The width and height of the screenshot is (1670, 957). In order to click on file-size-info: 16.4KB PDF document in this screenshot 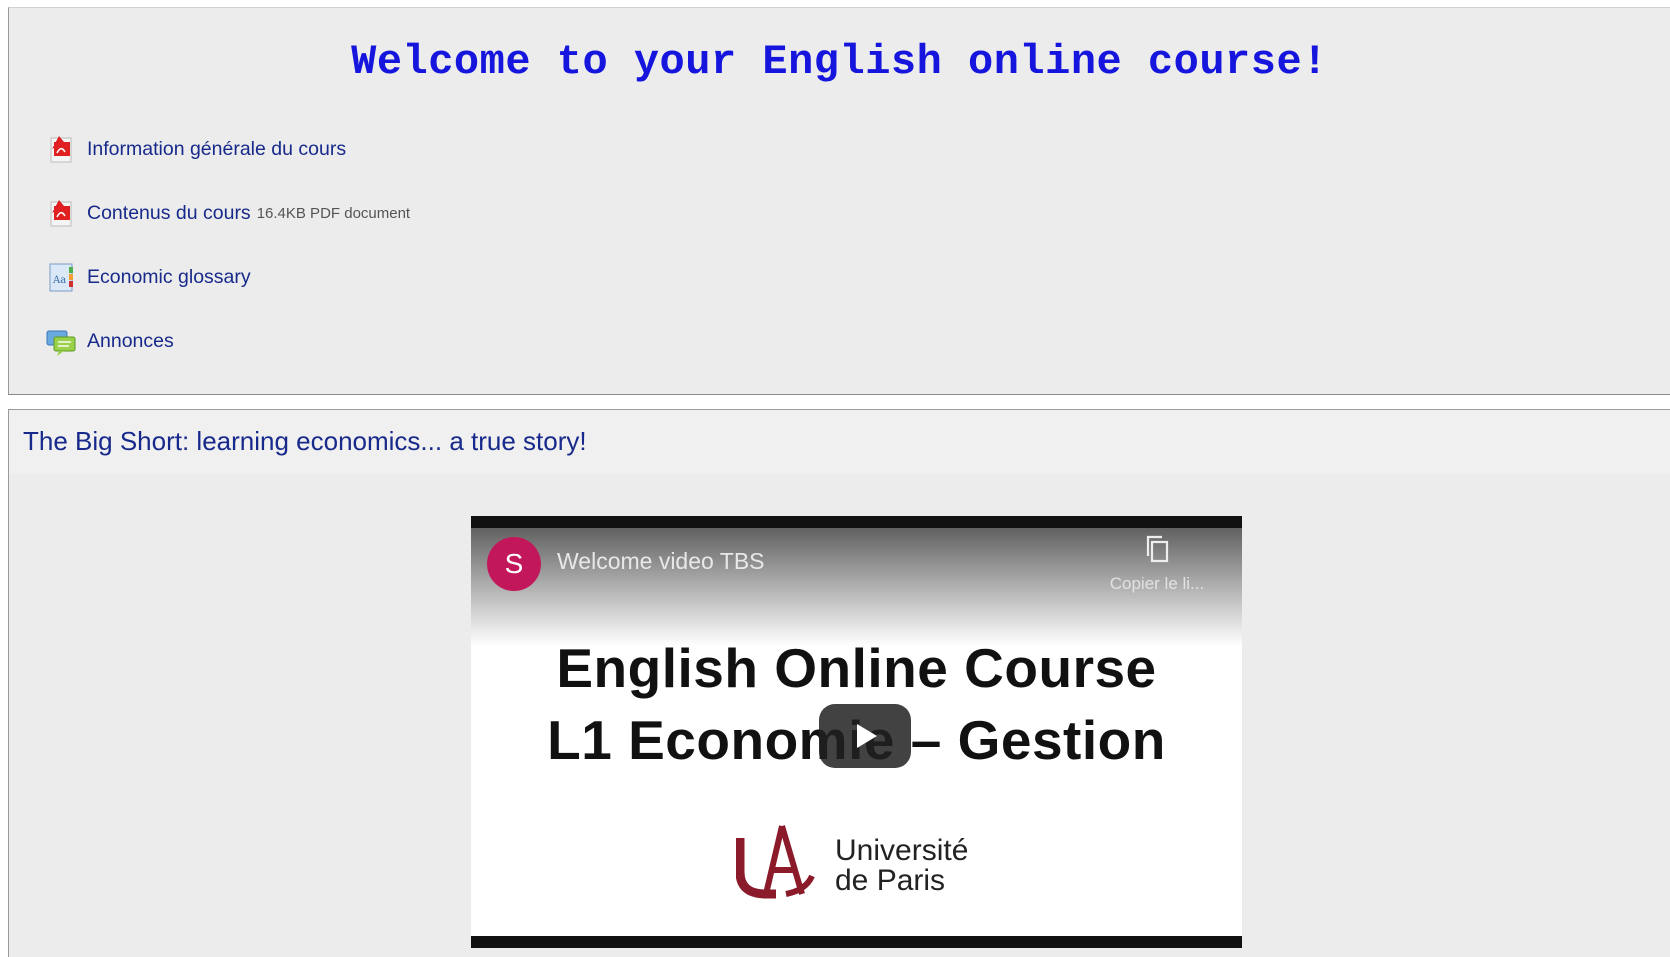, I will do `click(333, 213)`.